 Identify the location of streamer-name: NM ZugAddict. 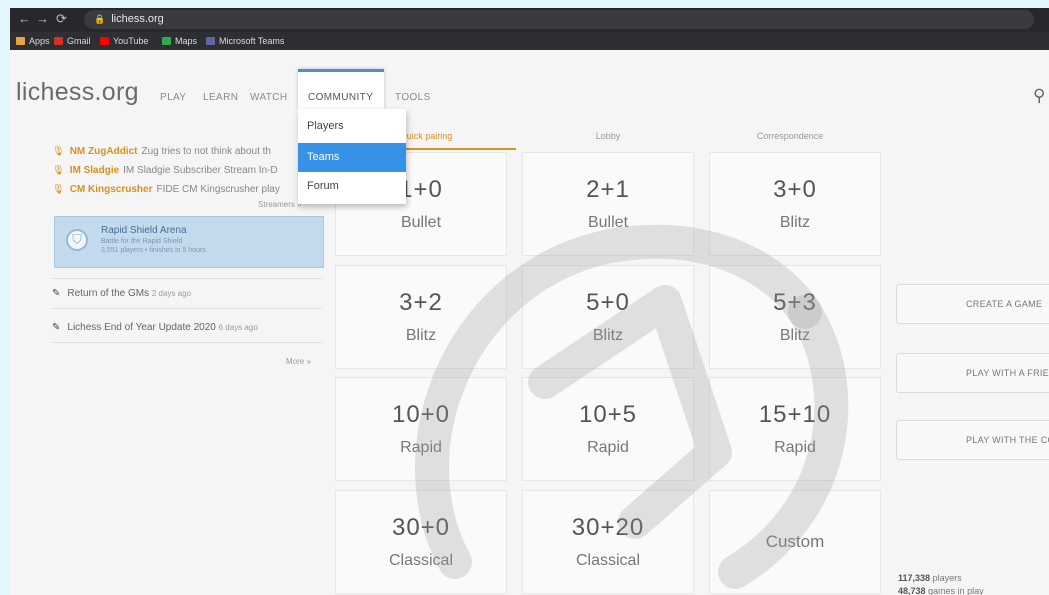
(103, 151).